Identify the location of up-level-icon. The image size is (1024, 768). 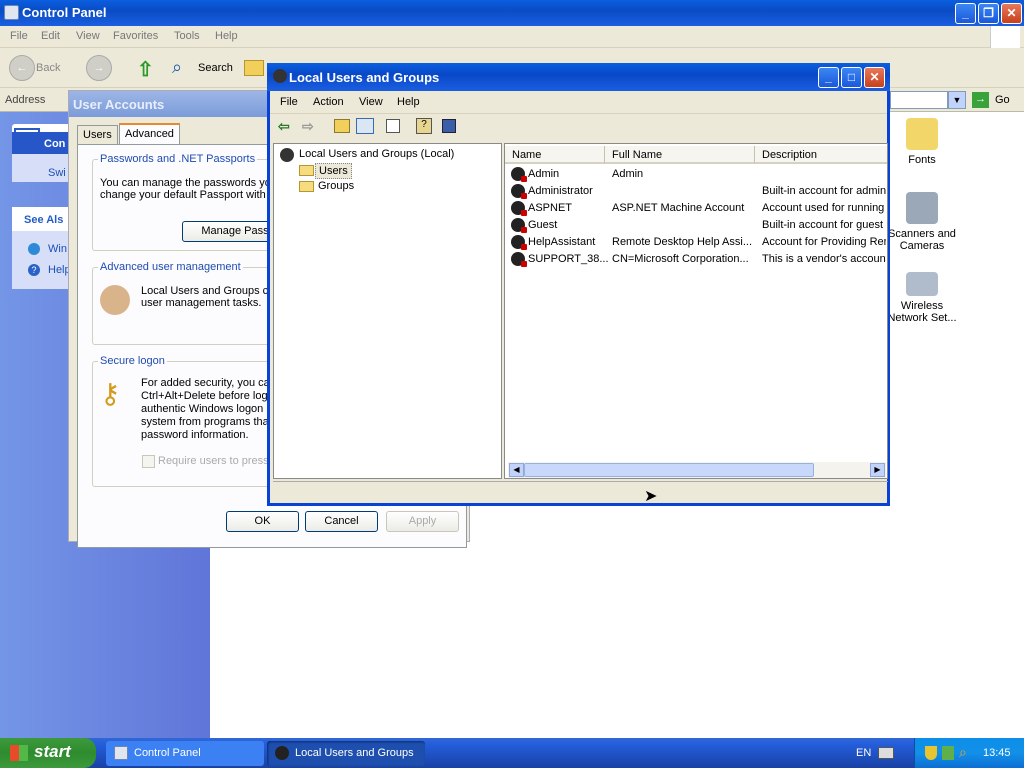
(342, 126).